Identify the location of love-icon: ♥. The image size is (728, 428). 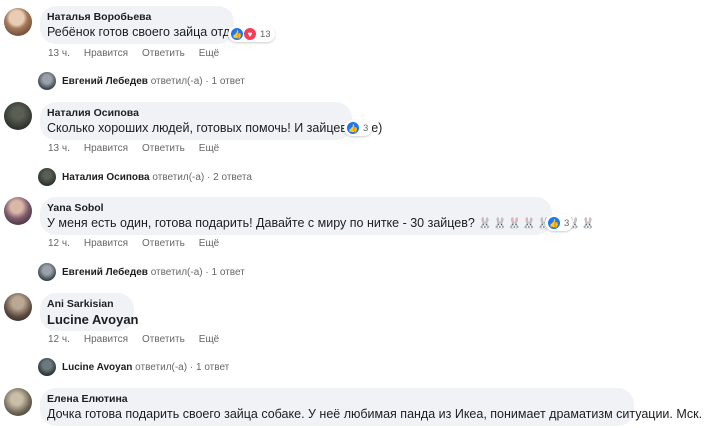
(250, 34).